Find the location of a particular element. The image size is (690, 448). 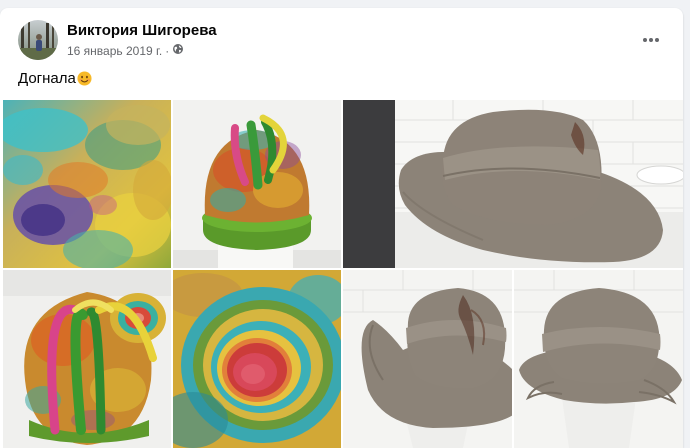

photo-taupe-hat-front is located at coordinates (427, 359).